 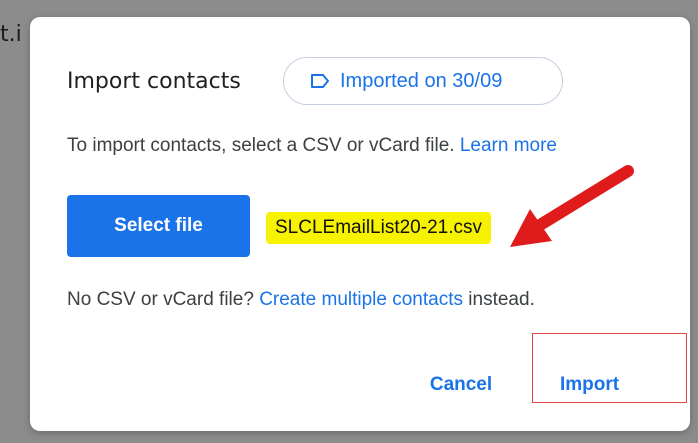 I want to click on select-file-button: Select file, so click(x=158, y=226).